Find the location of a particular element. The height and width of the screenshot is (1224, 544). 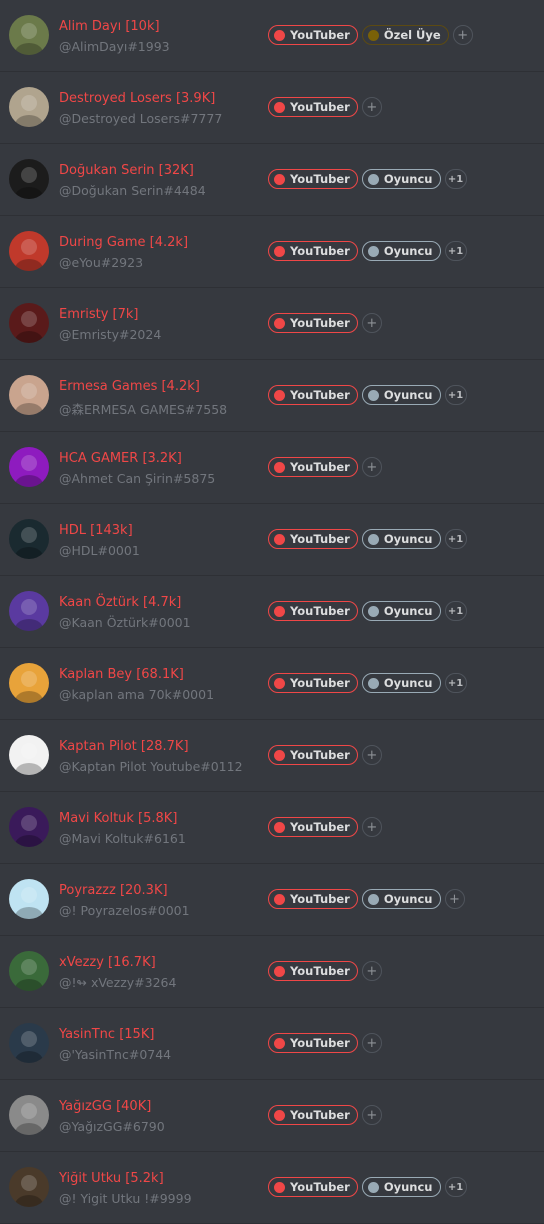

member-name: HDL [143k] is located at coordinates (96, 530).